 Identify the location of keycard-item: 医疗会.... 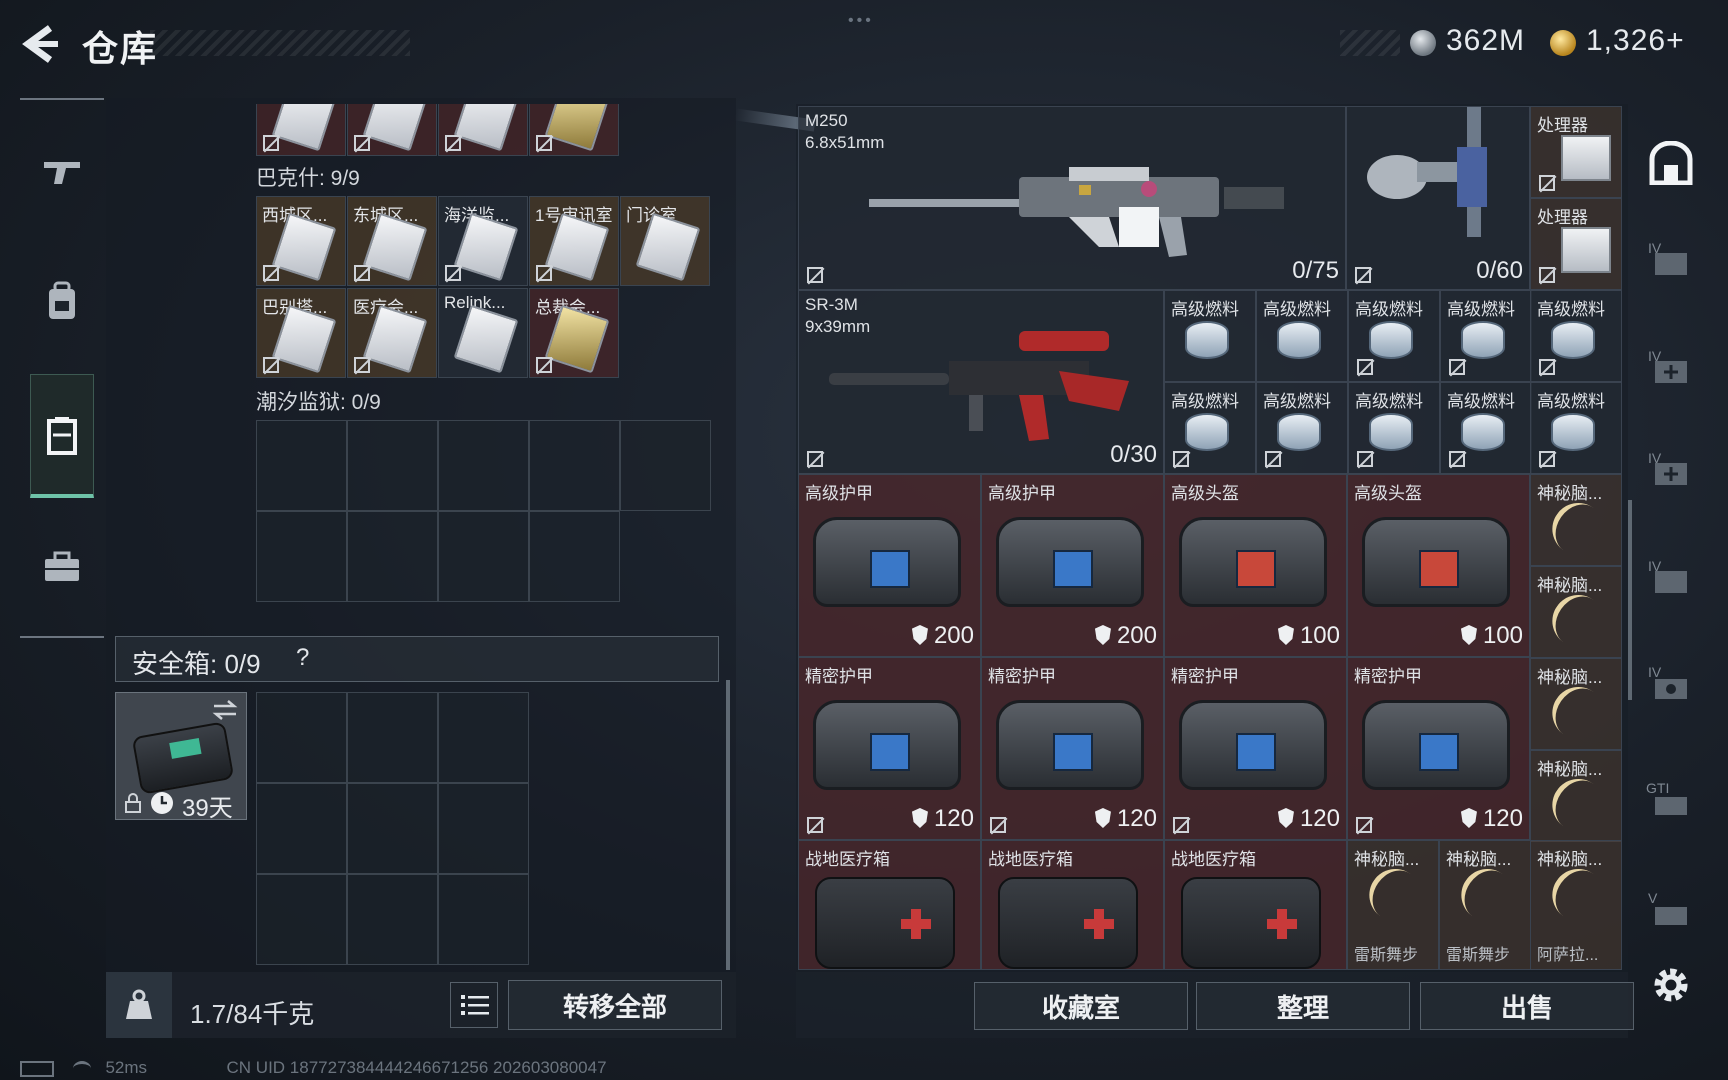
(392, 333).